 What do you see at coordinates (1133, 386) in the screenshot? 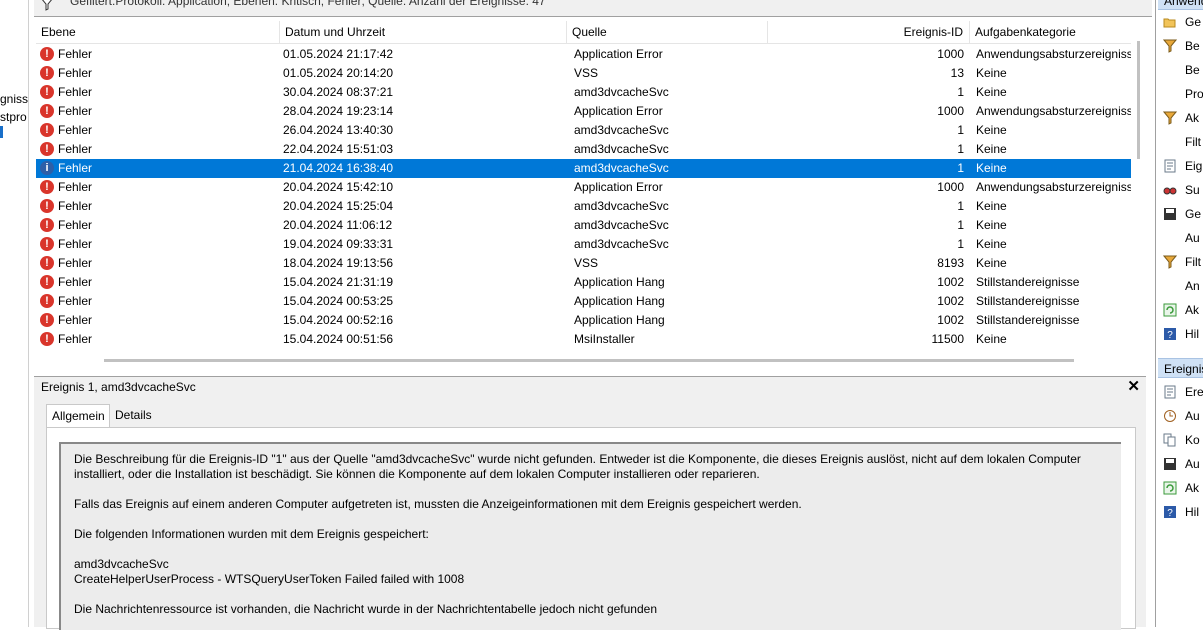
I see `close-icon: ✕` at bounding box center [1133, 386].